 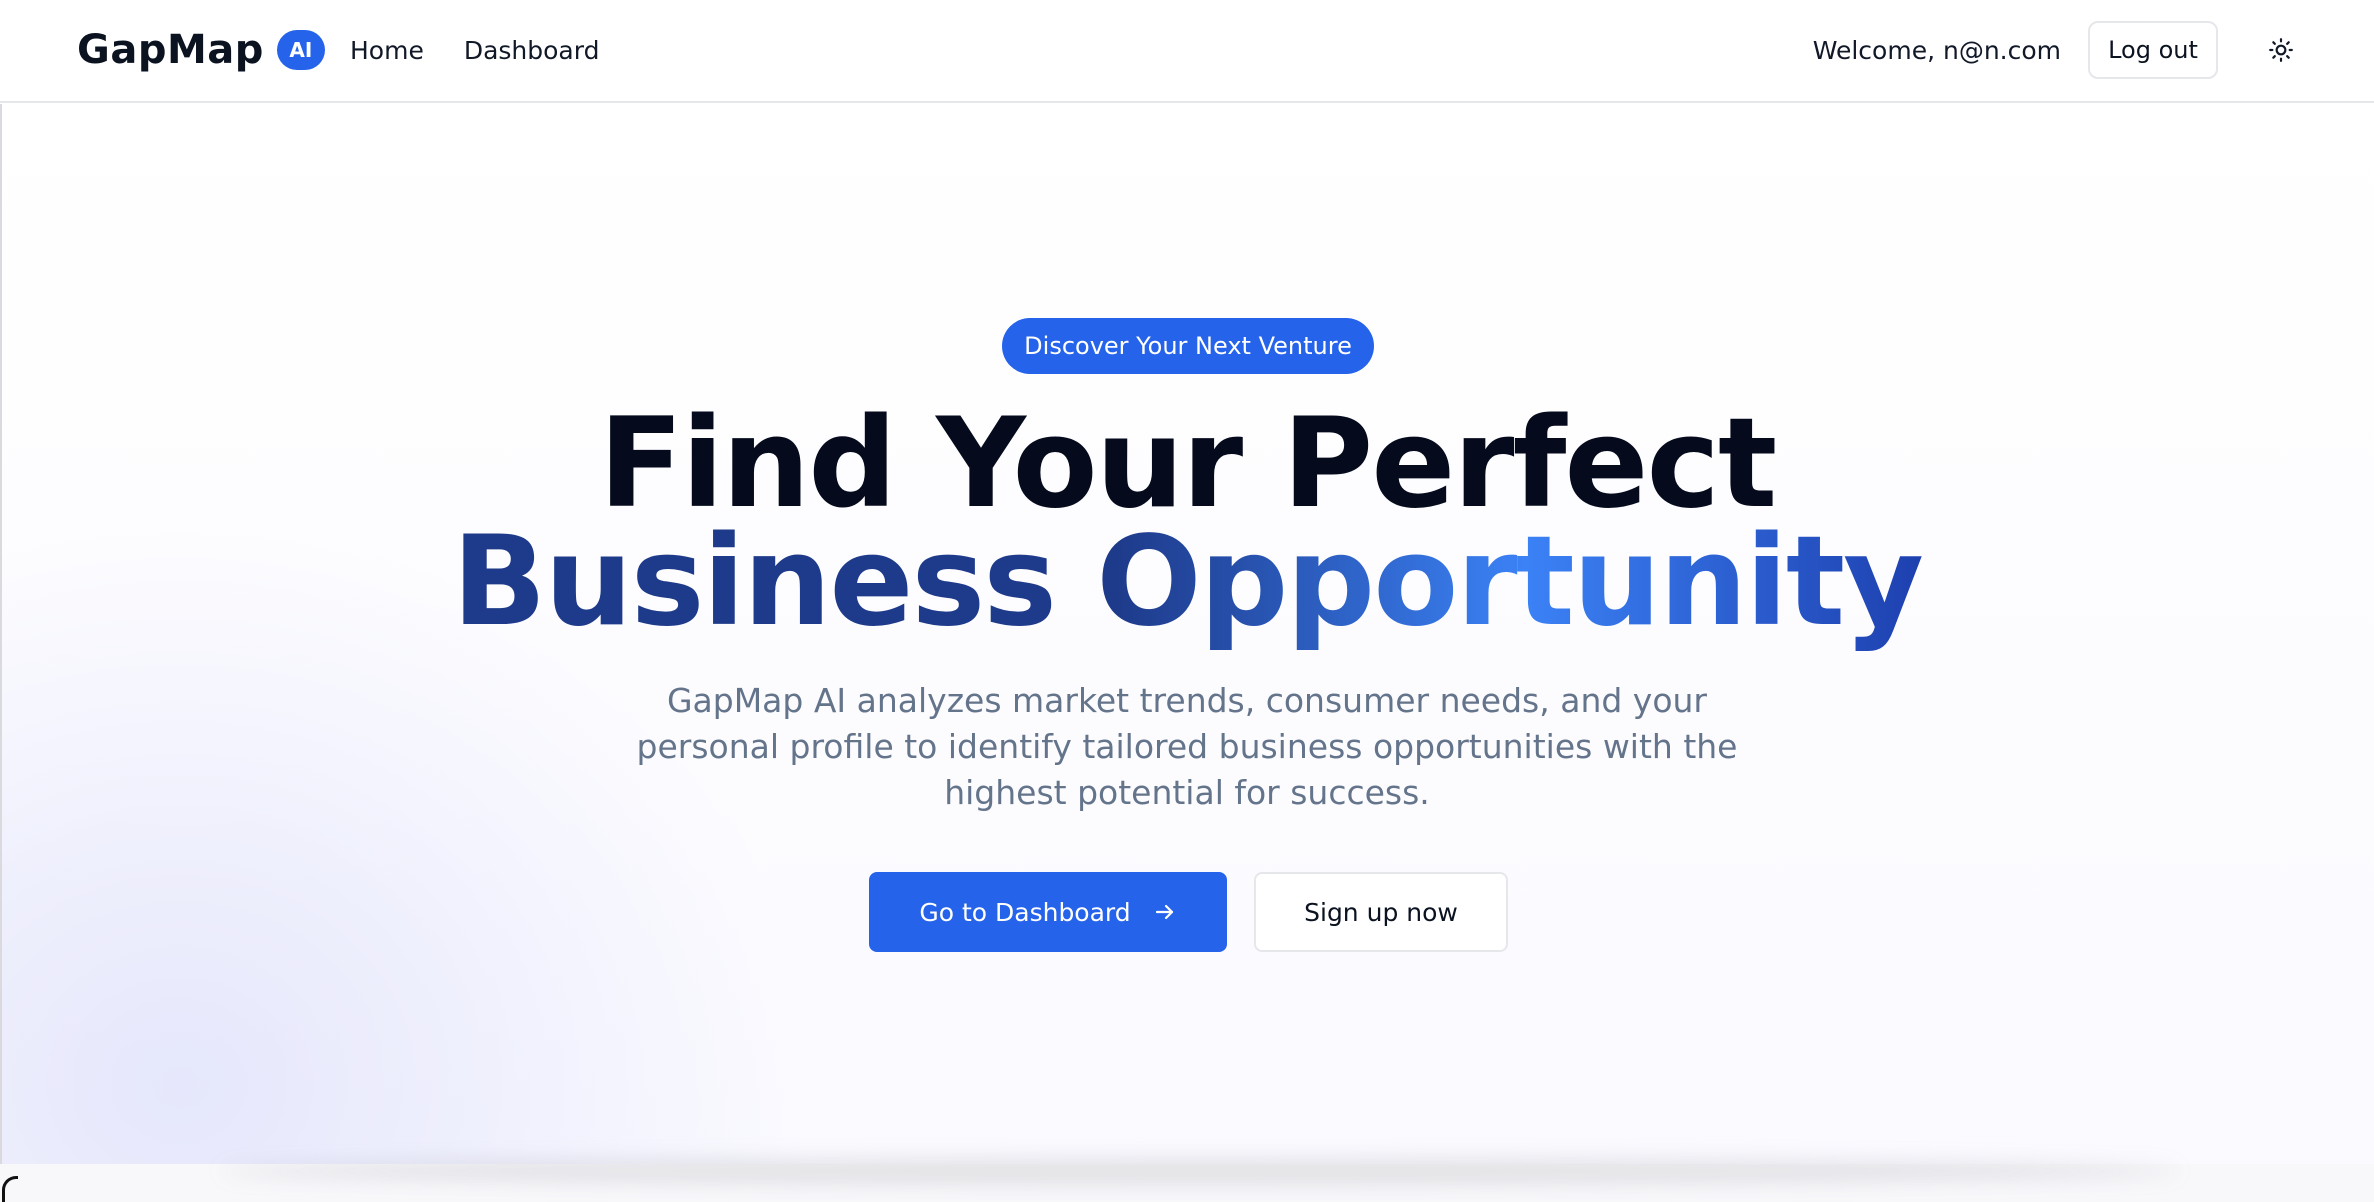 I want to click on card-shadow, so click(x=1200, y=1171).